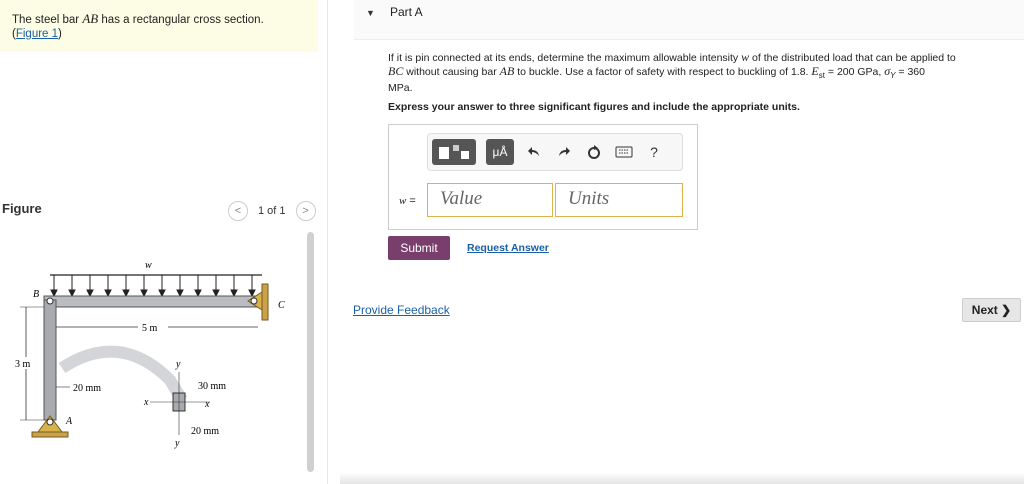  What do you see at coordinates (411, 201) in the screenshot?
I see `answer-equals: =` at bounding box center [411, 201].